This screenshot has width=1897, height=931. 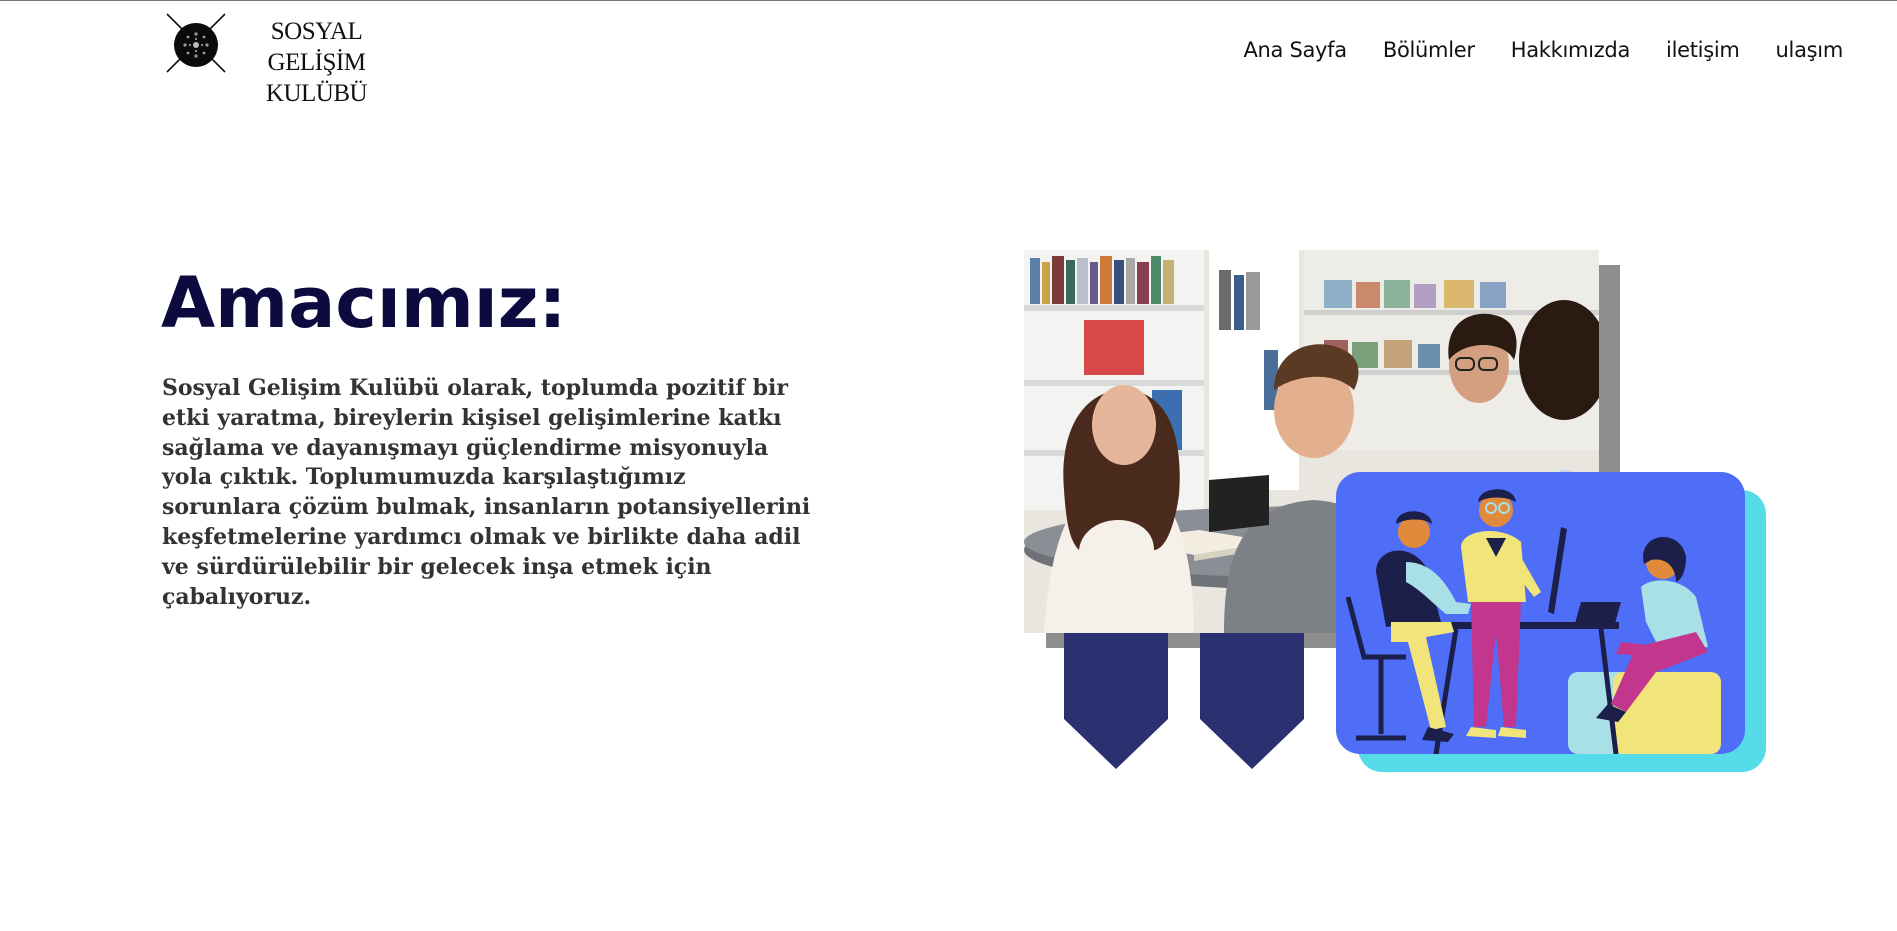 What do you see at coordinates (196, 43) in the screenshot?
I see `logo-emblem-icon` at bounding box center [196, 43].